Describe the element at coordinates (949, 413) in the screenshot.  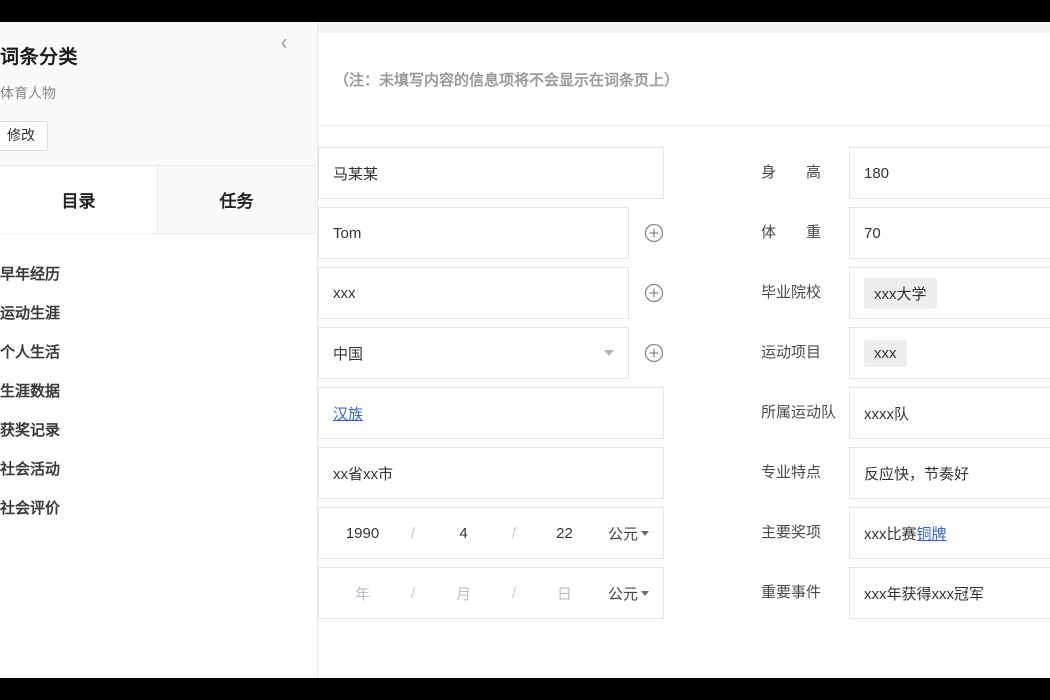
I see `team-input: xxxx队` at that location.